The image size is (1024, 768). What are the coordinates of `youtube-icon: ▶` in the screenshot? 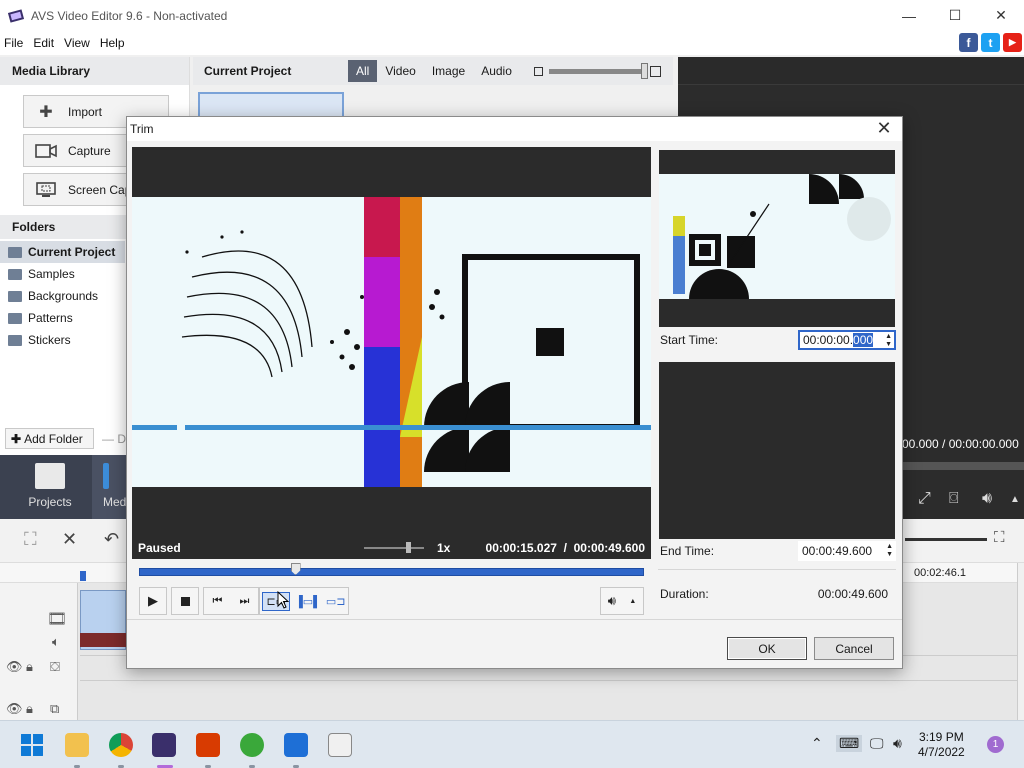 It's located at (1012, 42).